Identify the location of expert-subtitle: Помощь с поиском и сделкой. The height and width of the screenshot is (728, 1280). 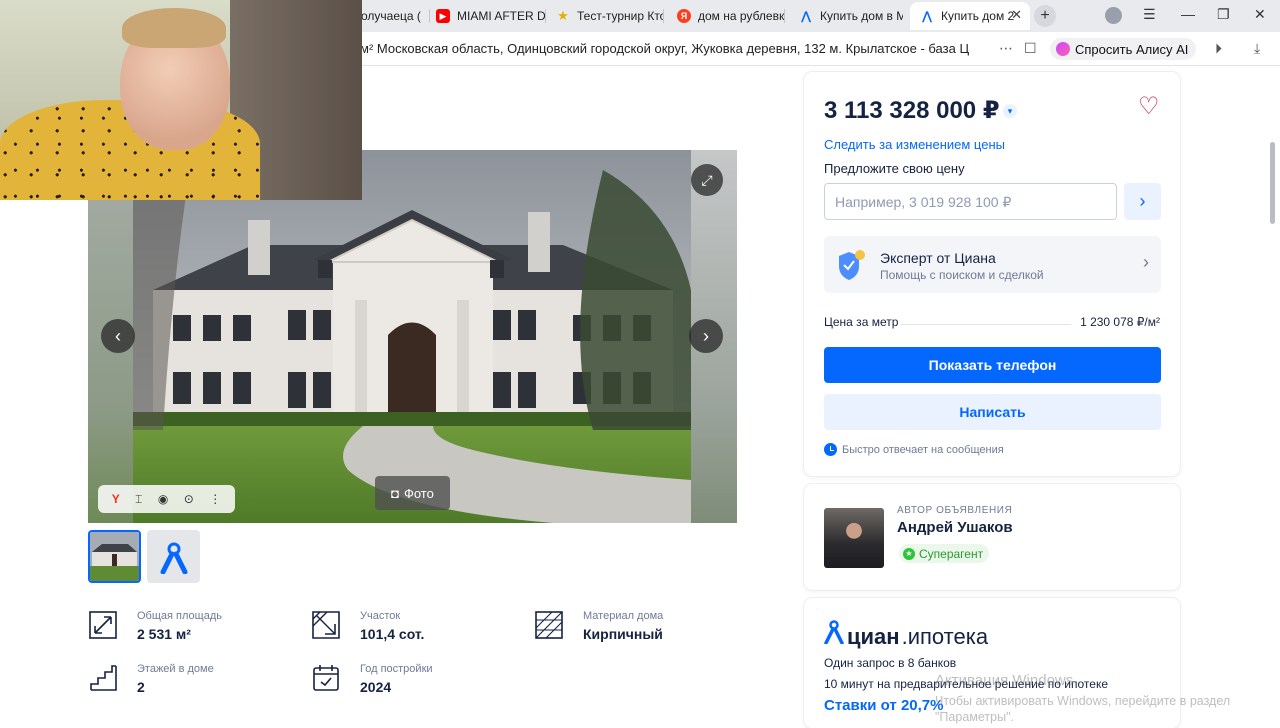
(962, 275).